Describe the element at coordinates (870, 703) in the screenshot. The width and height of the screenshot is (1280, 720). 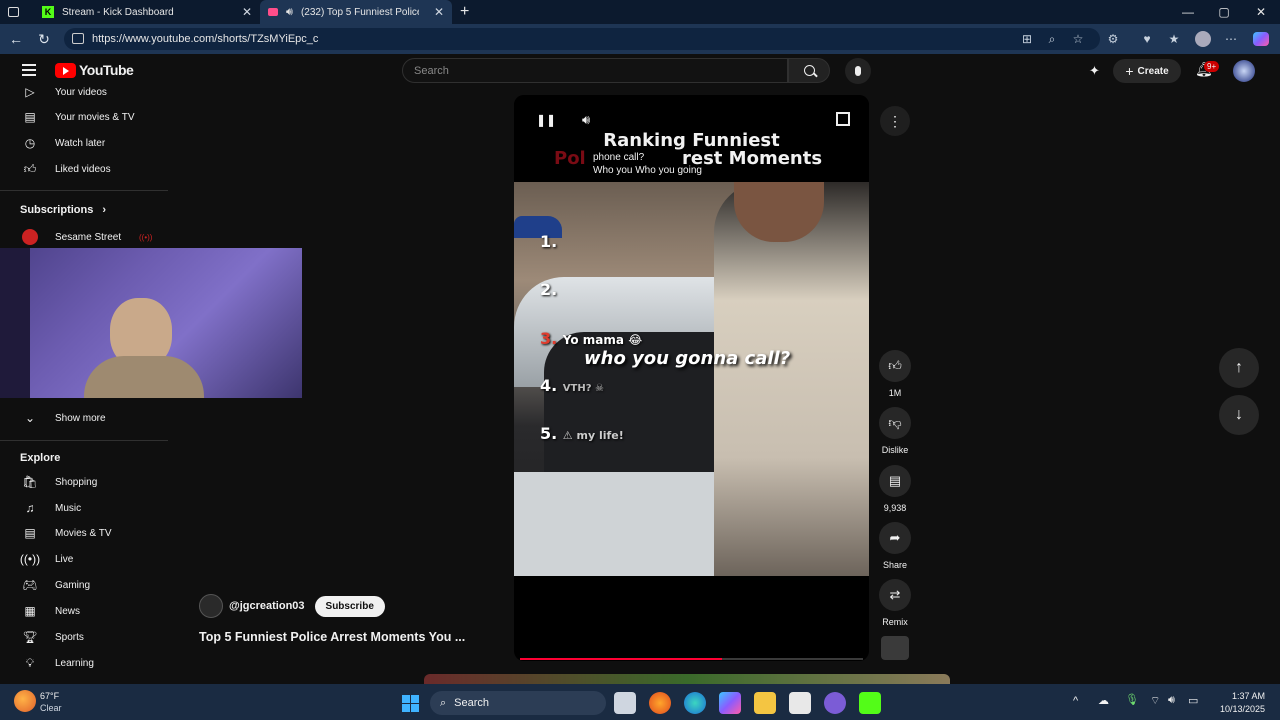
I see `kick-app-icon` at that location.